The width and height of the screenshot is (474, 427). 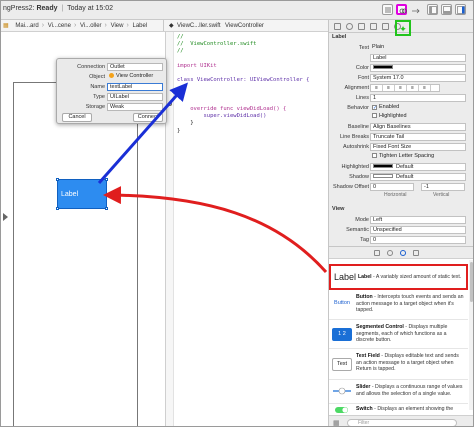 What do you see at coordinates (373, 26) in the screenshot?
I see `attributes-inspector-icon` at bounding box center [373, 26].